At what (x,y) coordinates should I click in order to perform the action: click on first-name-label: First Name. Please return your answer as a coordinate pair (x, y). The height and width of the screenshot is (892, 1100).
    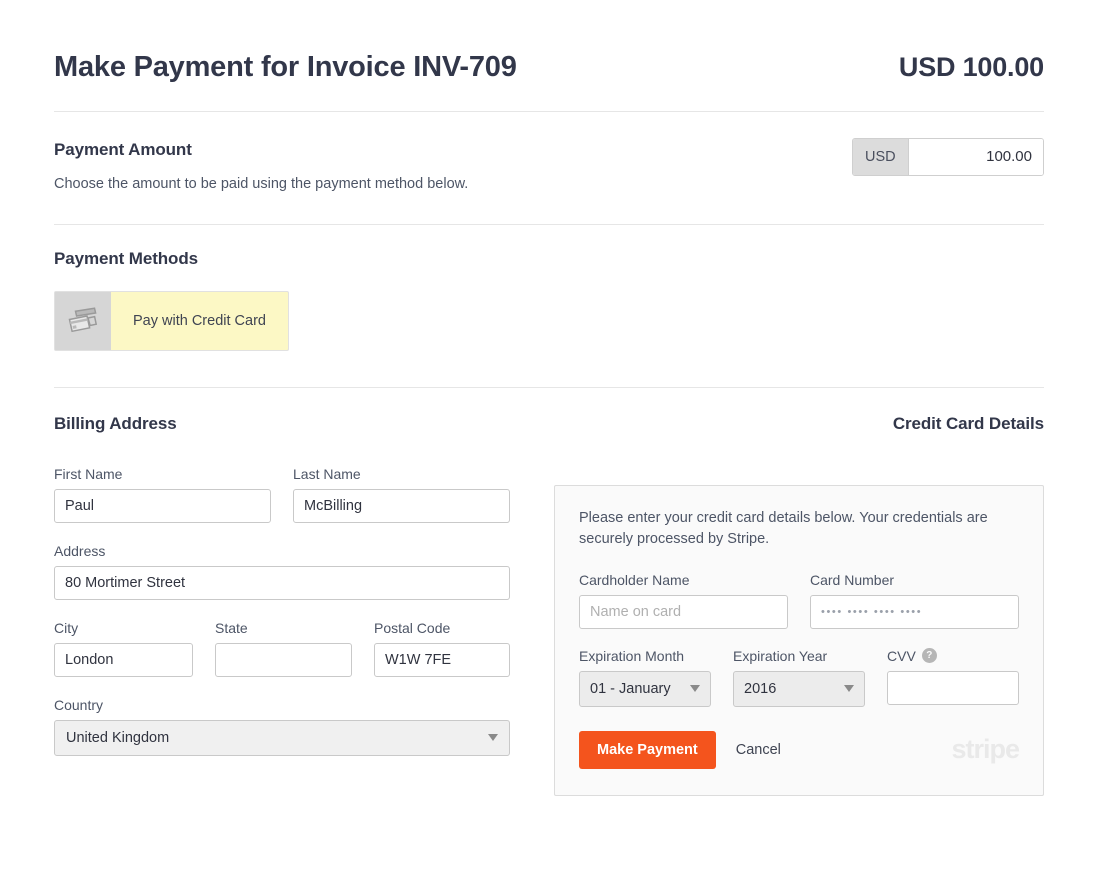
    Looking at the image, I should click on (88, 473).